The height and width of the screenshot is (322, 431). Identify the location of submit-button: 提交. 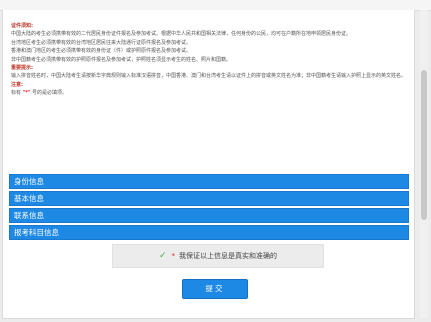
(215, 289).